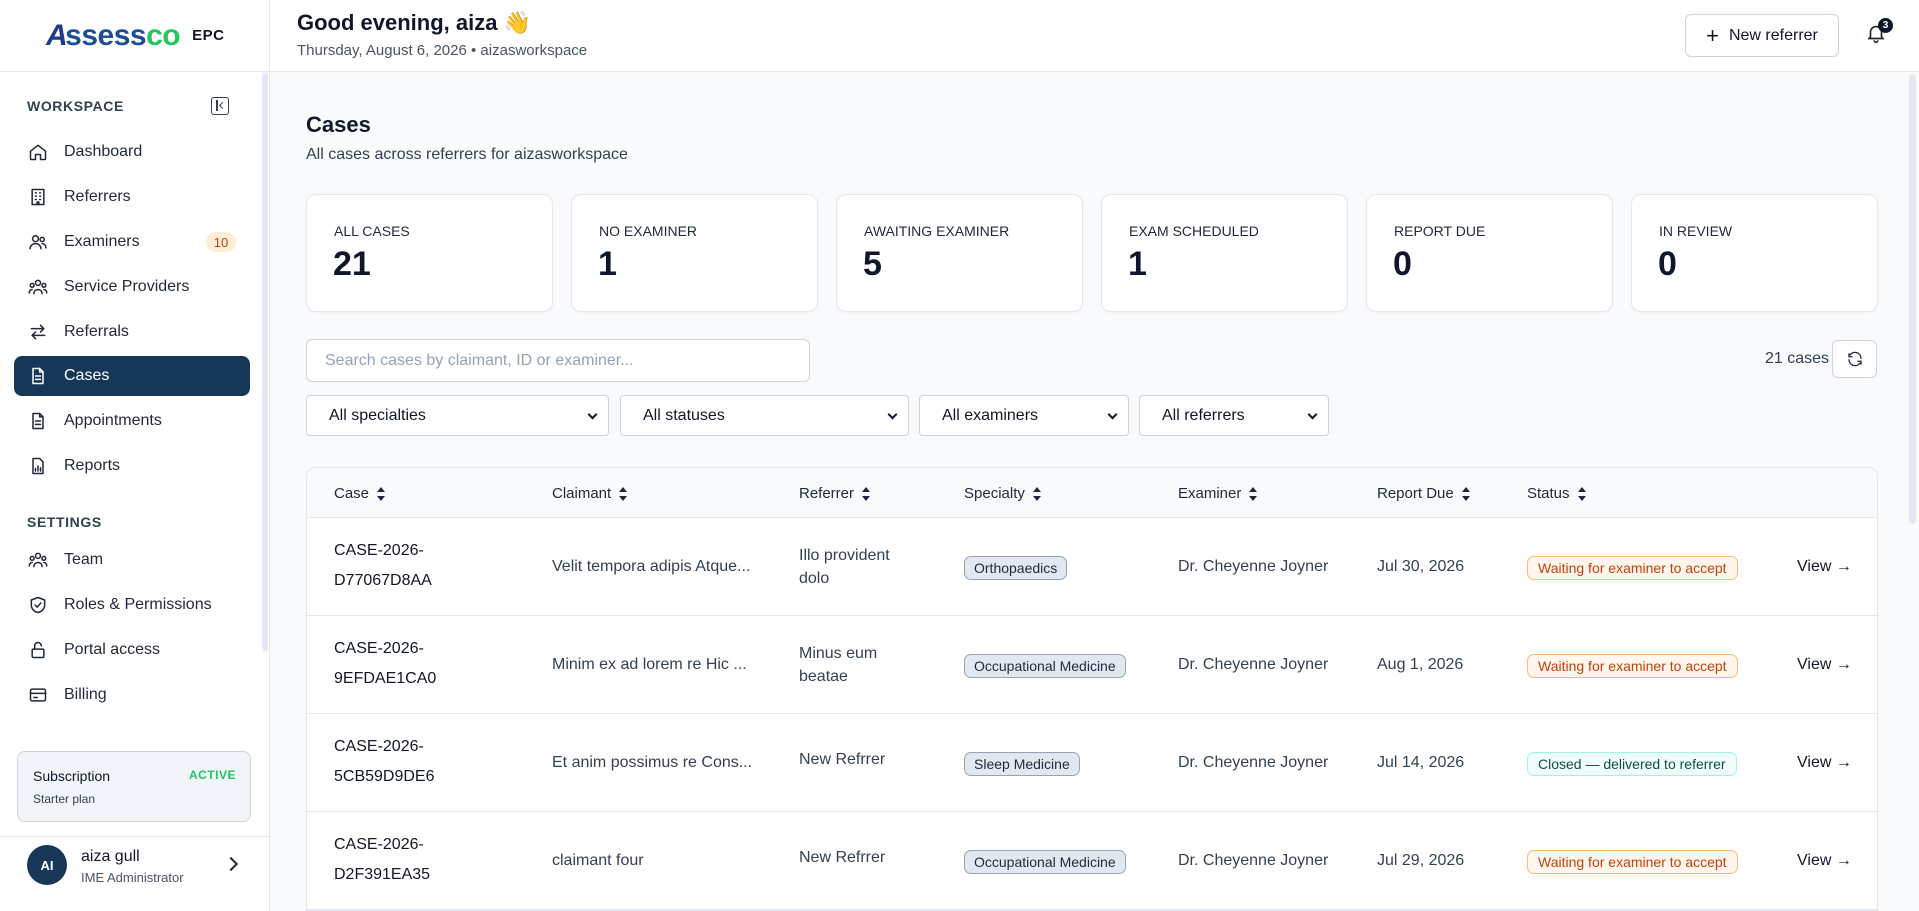 Image resolution: width=1919 pixels, height=911 pixels. What do you see at coordinates (132, 287) in the screenshot?
I see `sidebar-item-service-providers: Service Providers` at bounding box center [132, 287].